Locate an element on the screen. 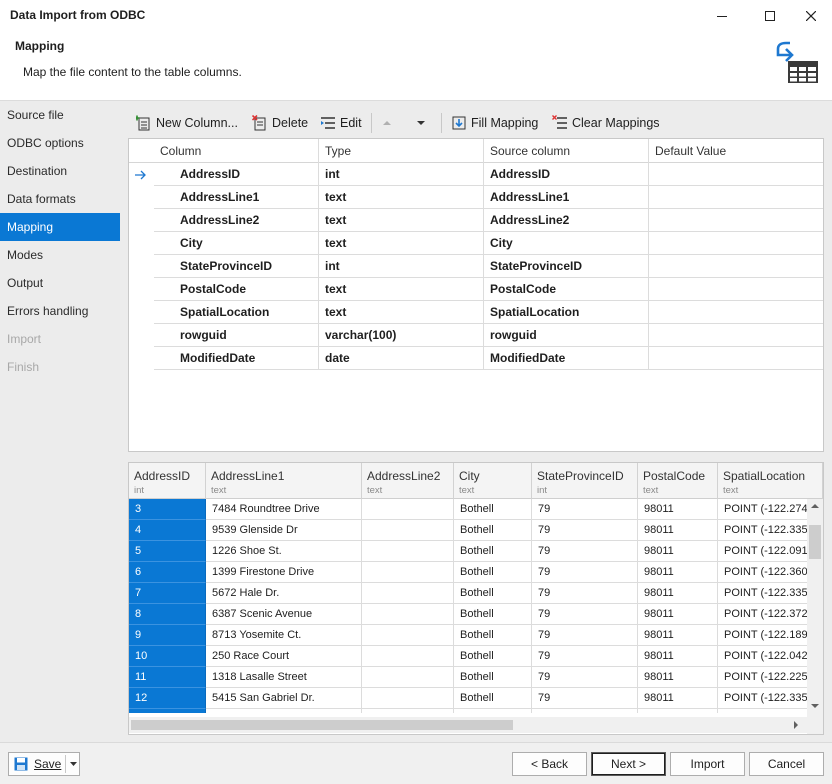 The image size is (832, 784). preview-cell: 7 is located at coordinates (167, 593).